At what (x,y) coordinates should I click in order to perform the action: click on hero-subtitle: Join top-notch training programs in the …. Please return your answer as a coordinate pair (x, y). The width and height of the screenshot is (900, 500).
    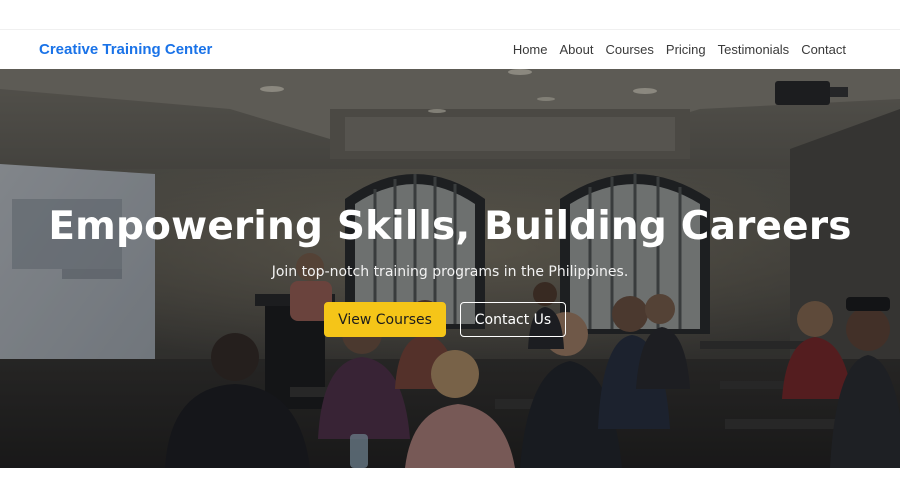
    Looking at the image, I should click on (450, 272).